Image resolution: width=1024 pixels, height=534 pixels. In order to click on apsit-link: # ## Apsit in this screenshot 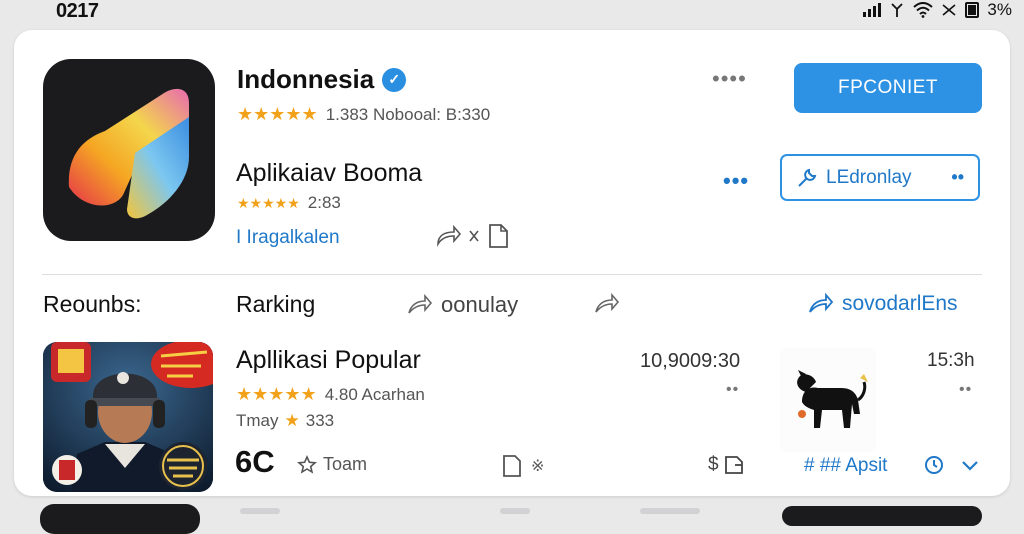, I will do `click(845, 466)`.